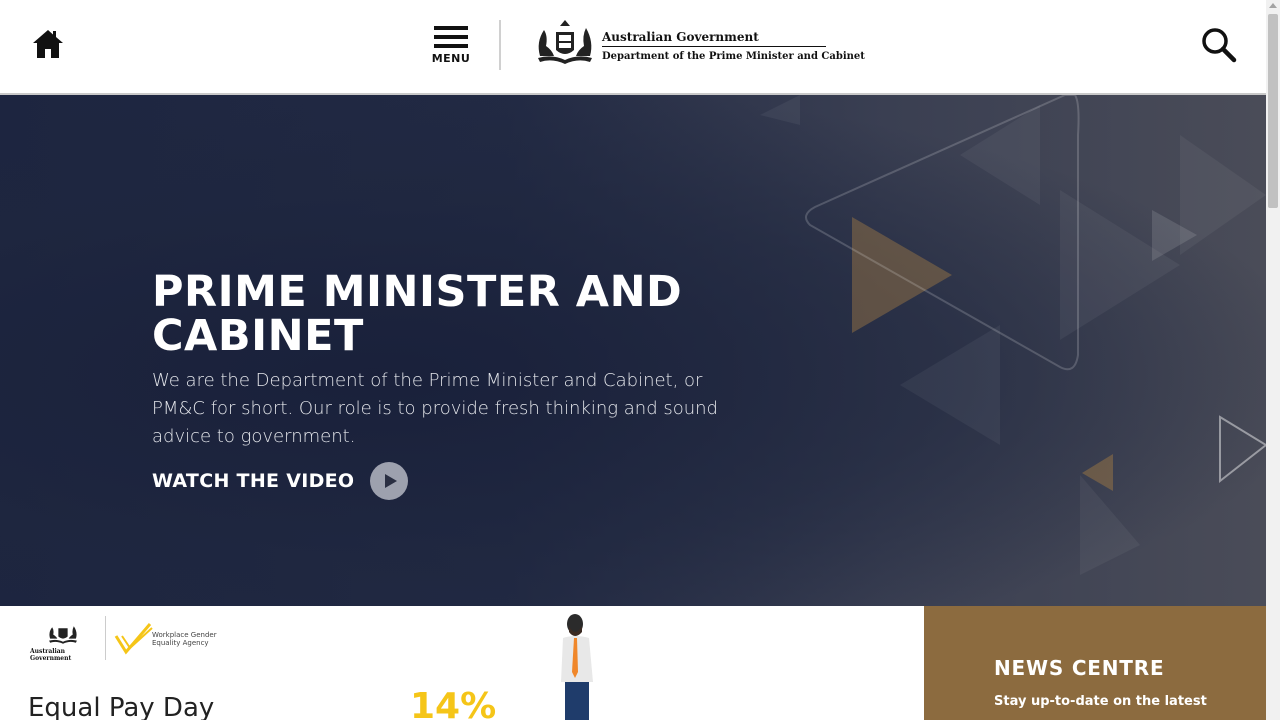 This screenshot has height=720, width=1280. Describe the element at coordinates (451, 37) in the screenshot. I see `hamburger-icon` at that location.